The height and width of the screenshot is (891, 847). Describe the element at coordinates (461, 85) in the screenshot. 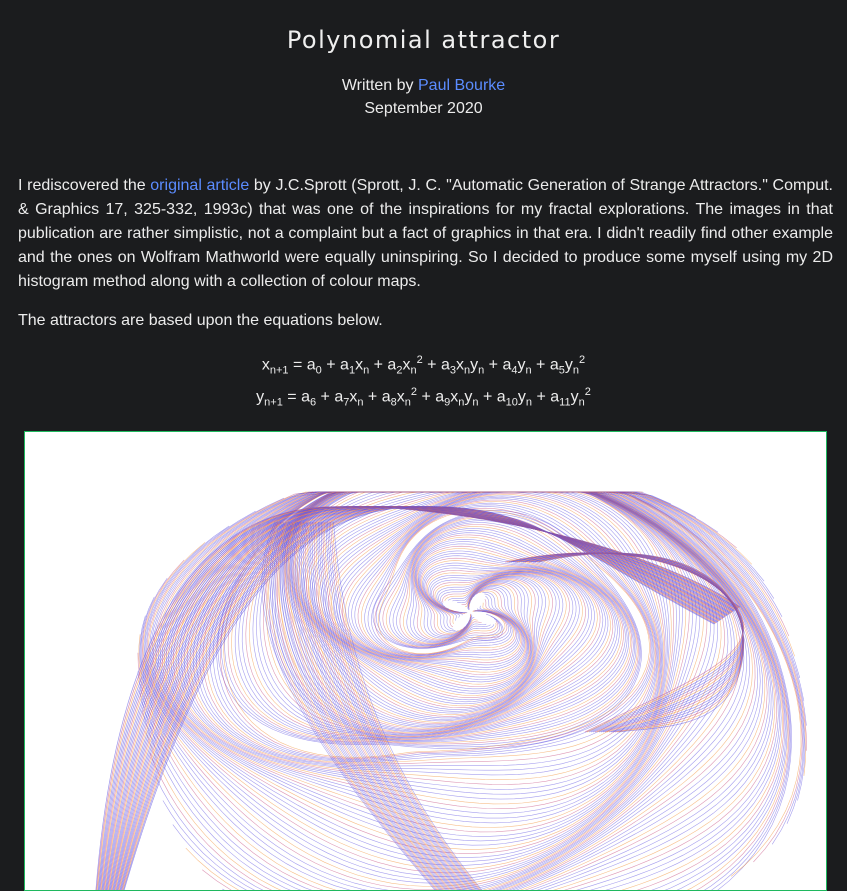

I see `author-link: Paul Bourke` at that location.